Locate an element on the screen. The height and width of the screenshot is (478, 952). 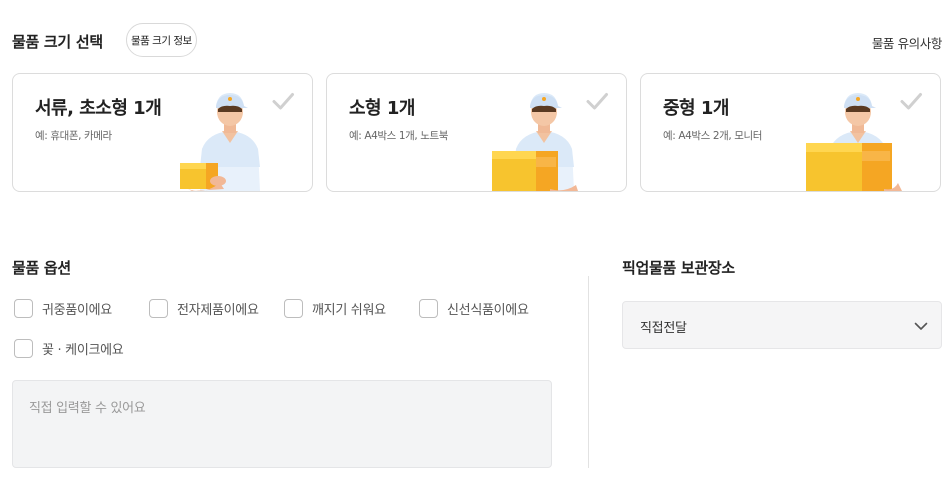
option-label: 전자제품이에요 is located at coordinates (218, 310).